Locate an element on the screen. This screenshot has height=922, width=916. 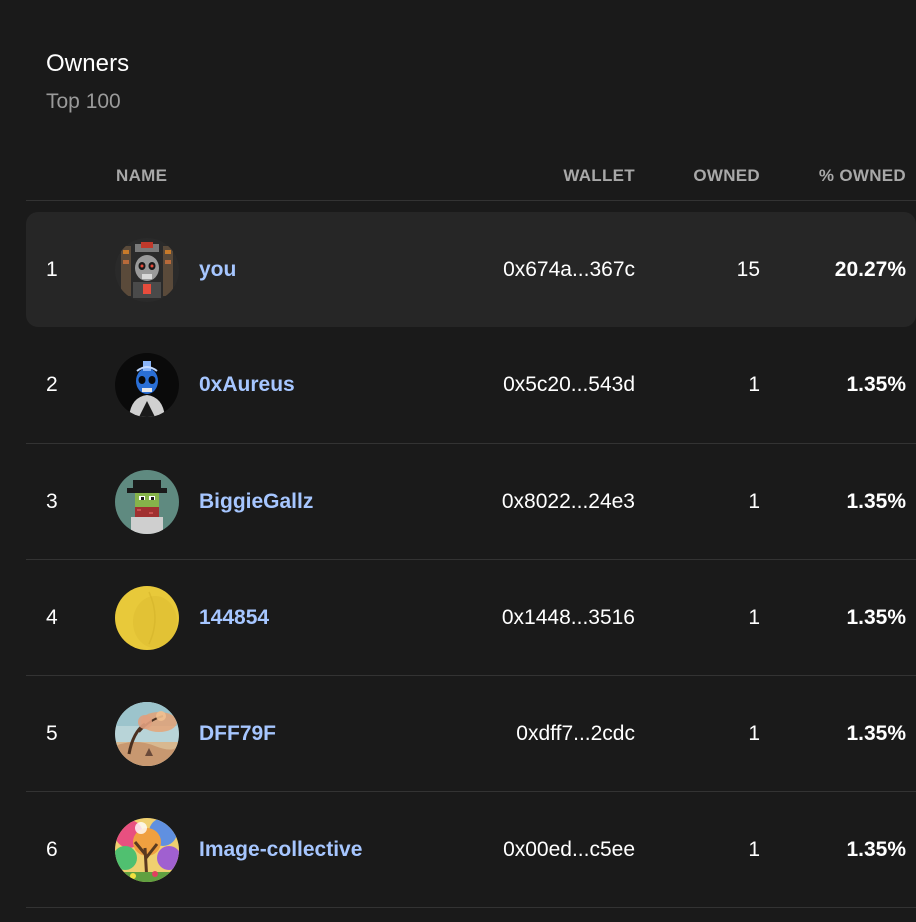
wallet-address: 0x674a...367c is located at coordinates (569, 269).